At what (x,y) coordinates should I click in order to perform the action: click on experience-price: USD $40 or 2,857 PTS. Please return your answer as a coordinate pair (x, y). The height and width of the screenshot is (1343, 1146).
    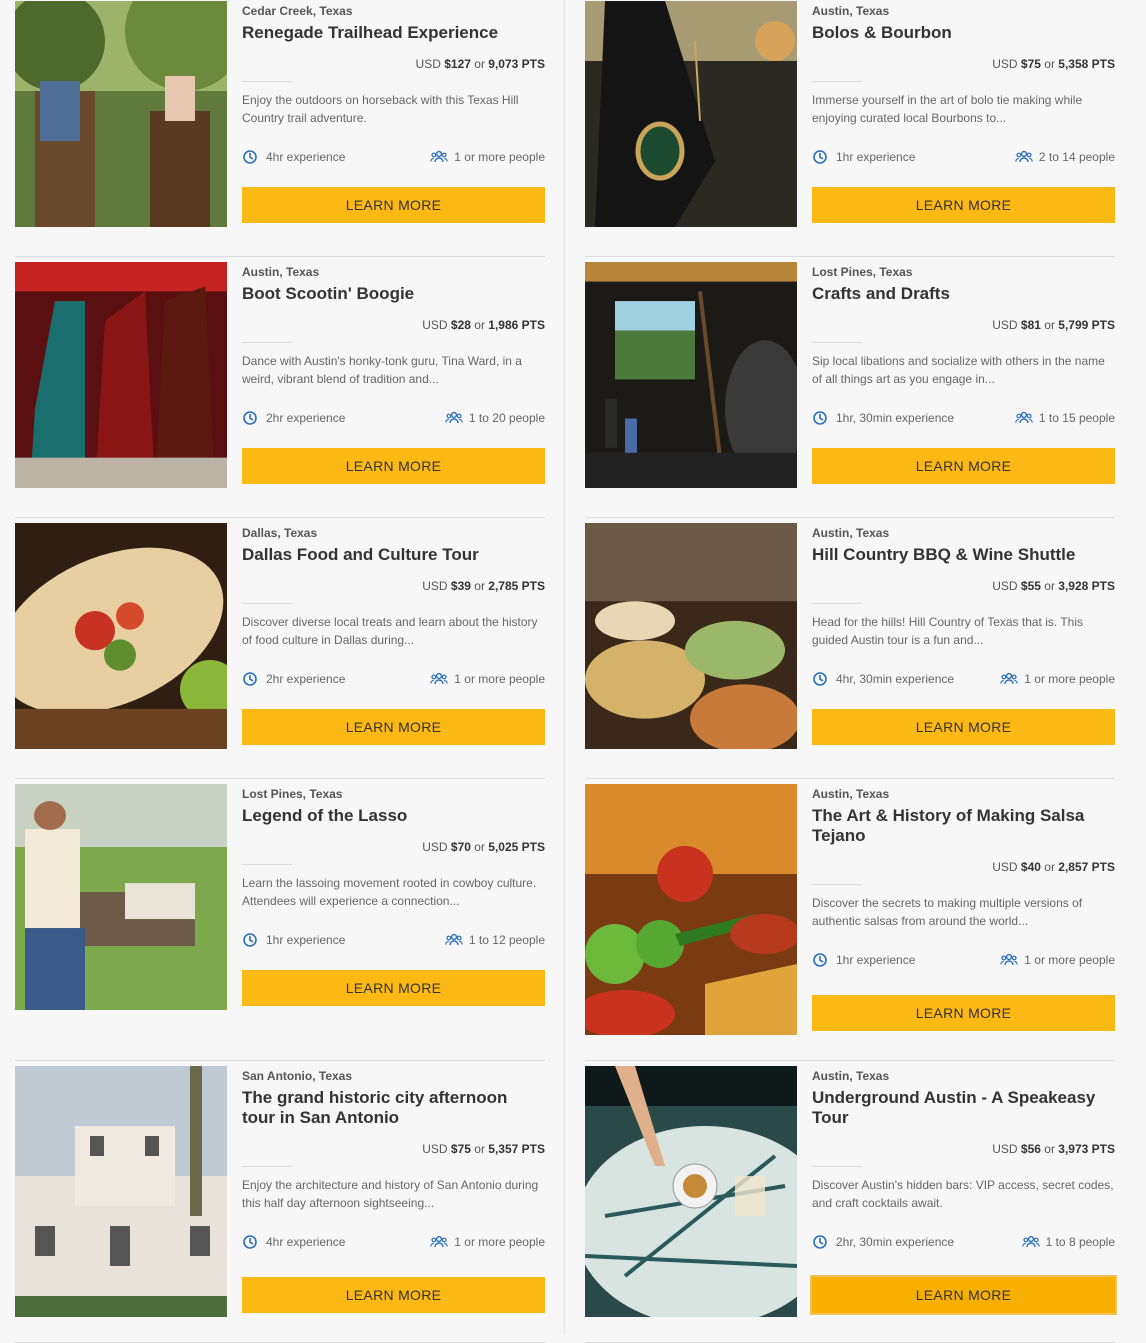
    Looking at the image, I should click on (1053, 867).